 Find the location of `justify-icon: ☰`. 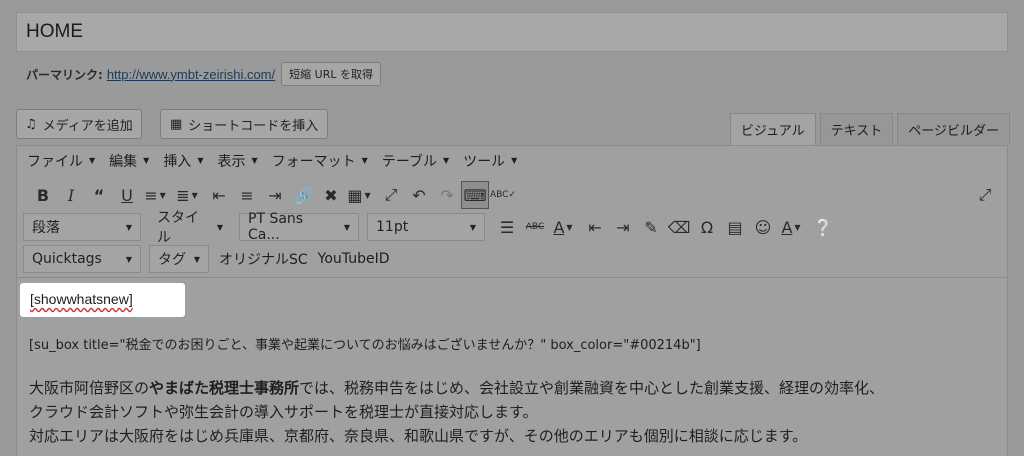

justify-icon: ☰ is located at coordinates (507, 227).